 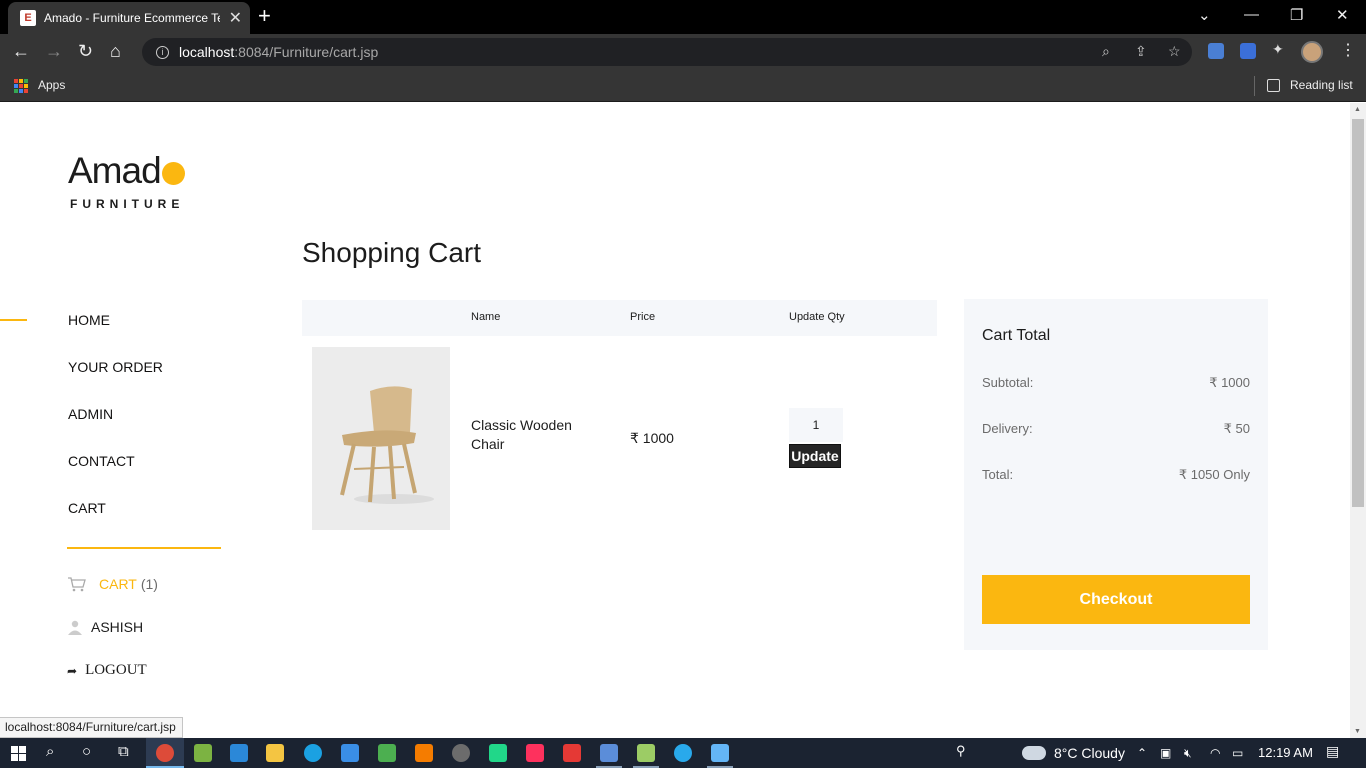 I want to click on main-nav: HOME YOUR ORDER ADMIN CONTACT CART, so click(x=115, y=428).